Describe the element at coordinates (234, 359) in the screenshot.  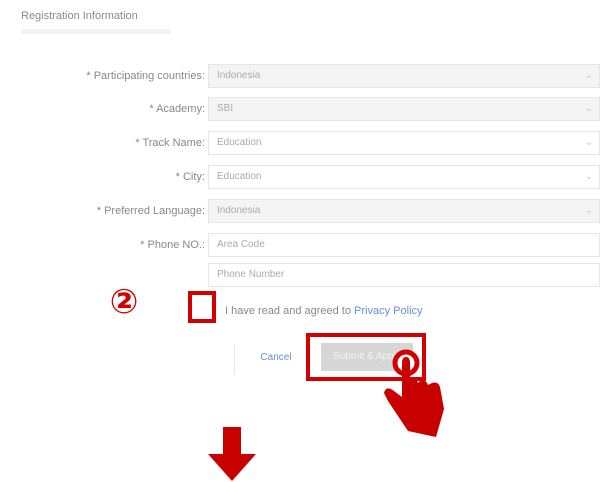
I see `button-divider` at that location.